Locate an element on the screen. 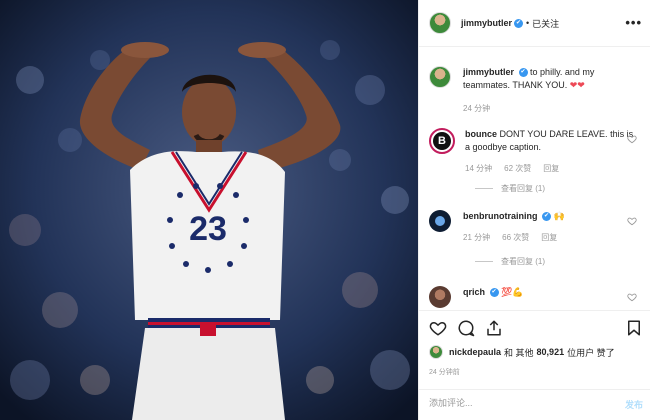  comment-bubble-icon is located at coordinates (466, 328).